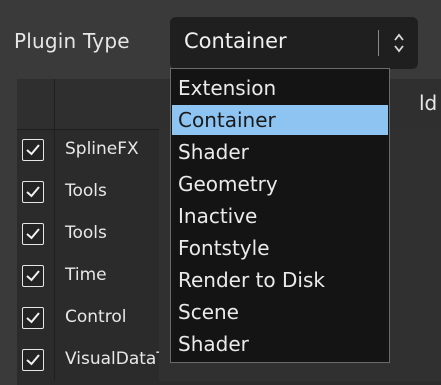 This screenshot has height=385, width=441. Describe the element at coordinates (102, 149) in the screenshot. I see `plugin-name: SplineFX` at that location.